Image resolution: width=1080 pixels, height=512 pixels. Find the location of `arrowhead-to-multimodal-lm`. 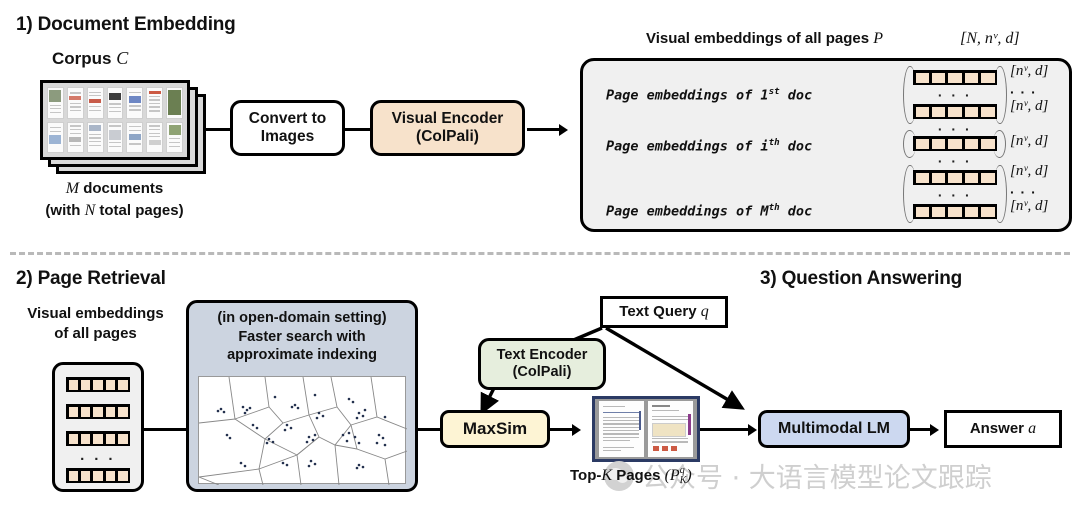

arrowhead-to-multimodal-lm is located at coordinates (752, 429).